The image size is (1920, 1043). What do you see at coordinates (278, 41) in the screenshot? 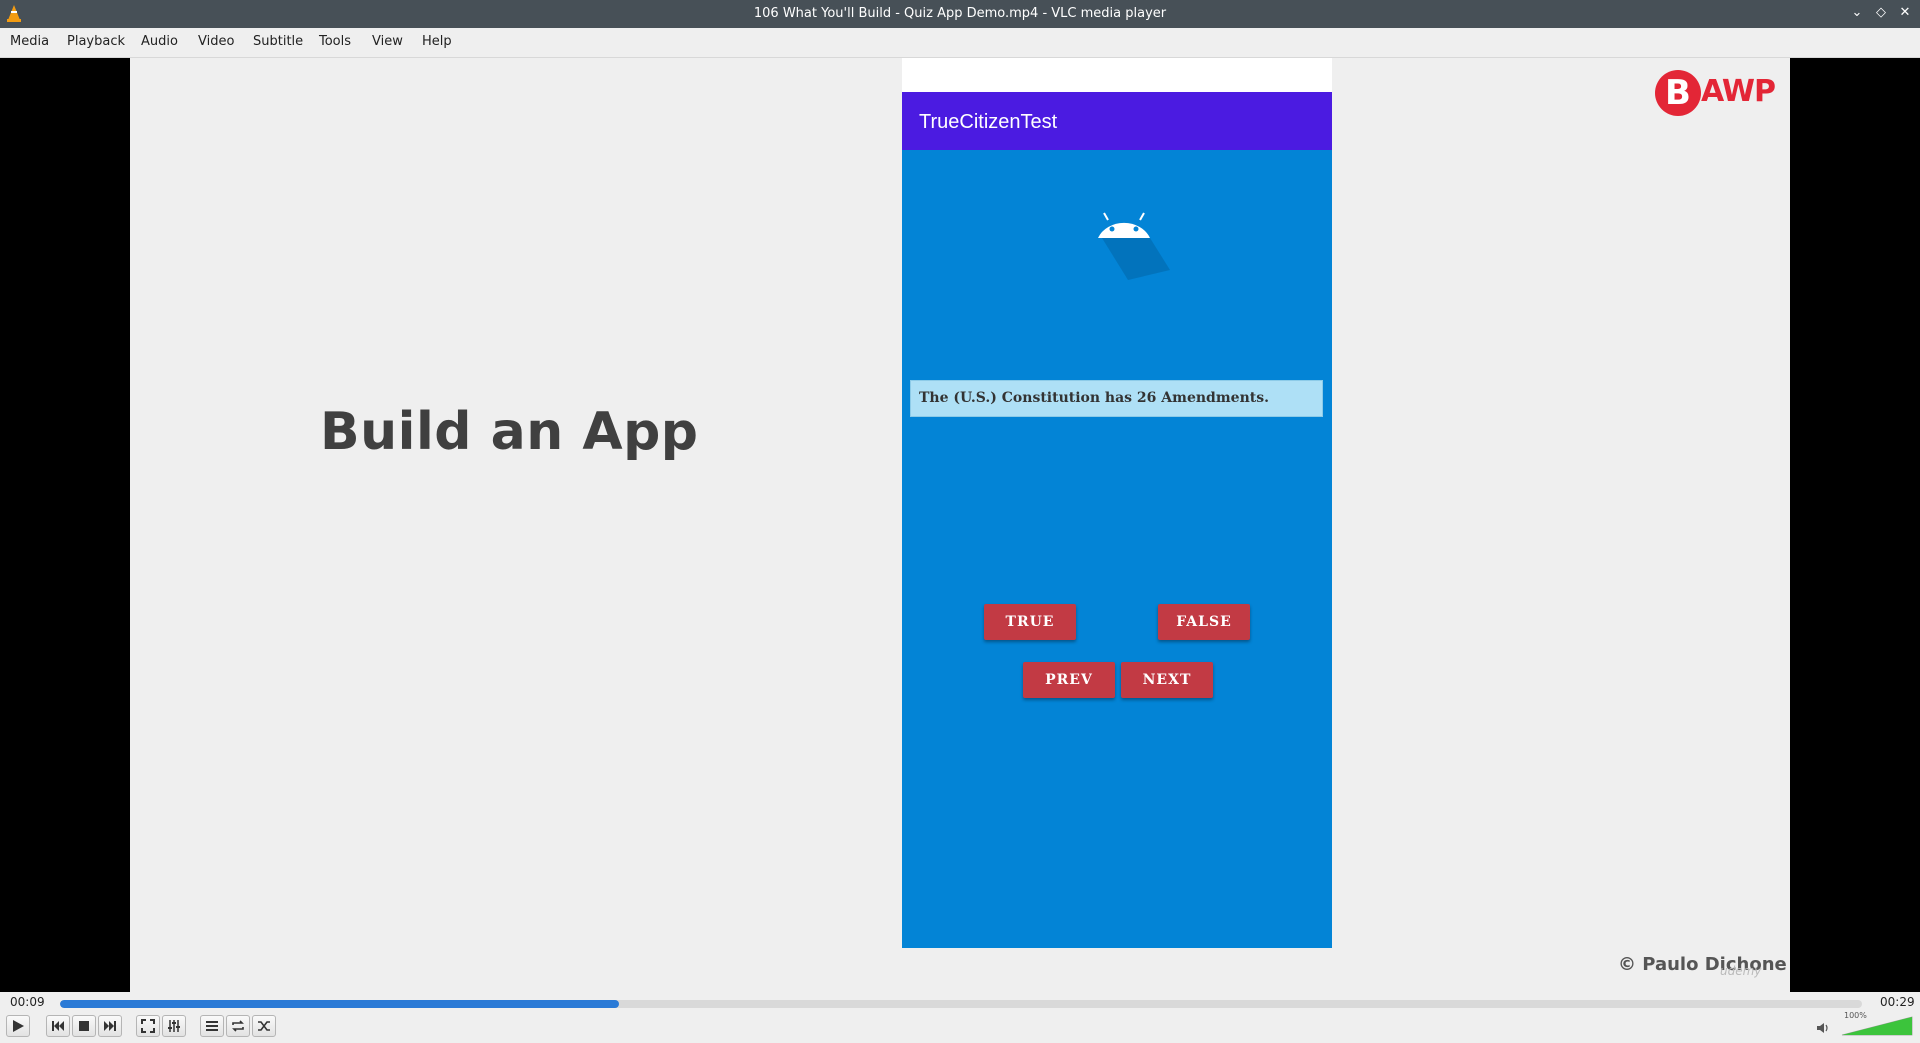
I see `menu-subtitle: Subtitle` at bounding box center [278, 41].